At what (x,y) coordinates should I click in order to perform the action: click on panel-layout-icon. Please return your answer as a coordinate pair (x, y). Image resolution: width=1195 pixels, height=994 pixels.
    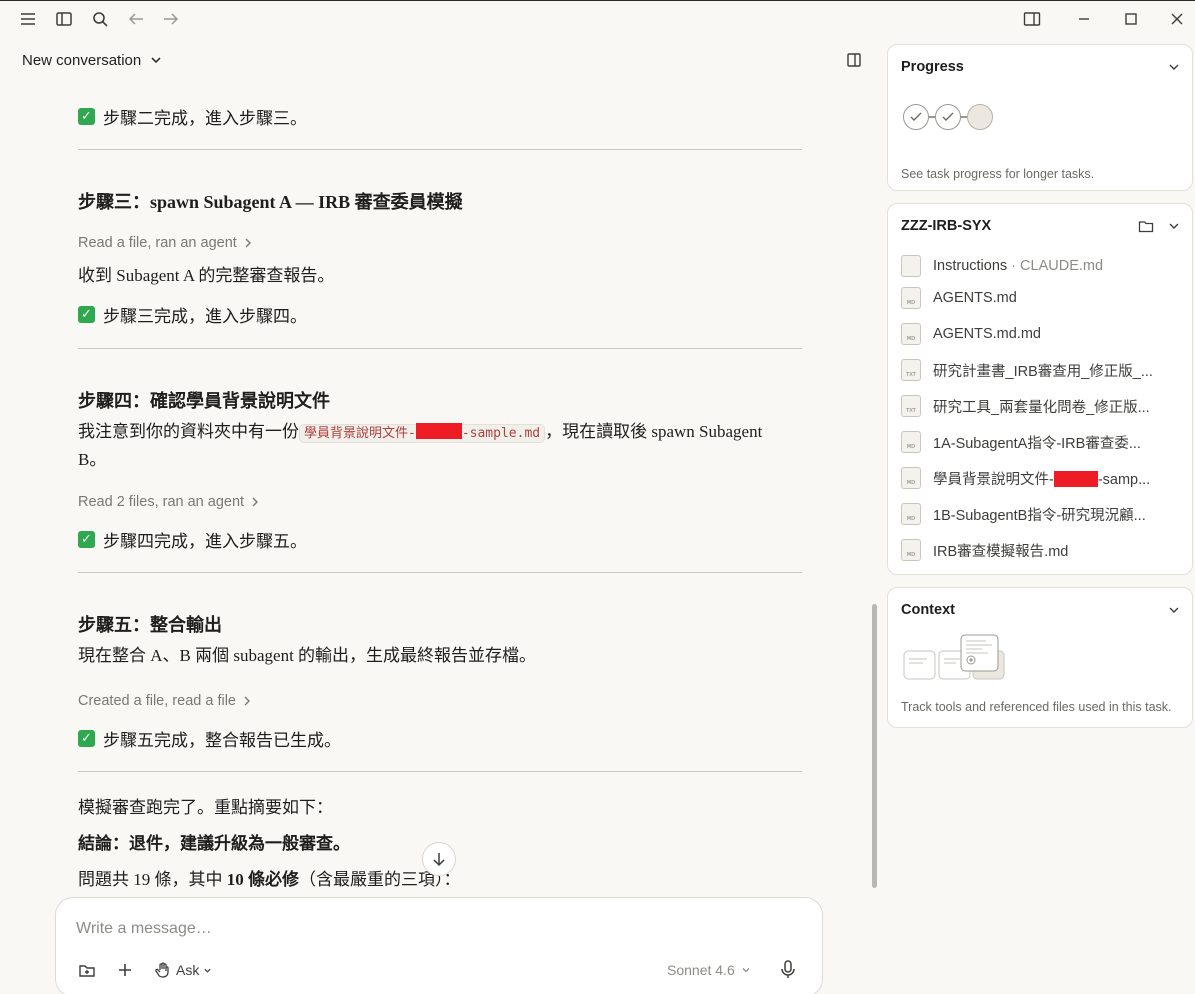
    Looking at the image, I should click on (1032, 19).